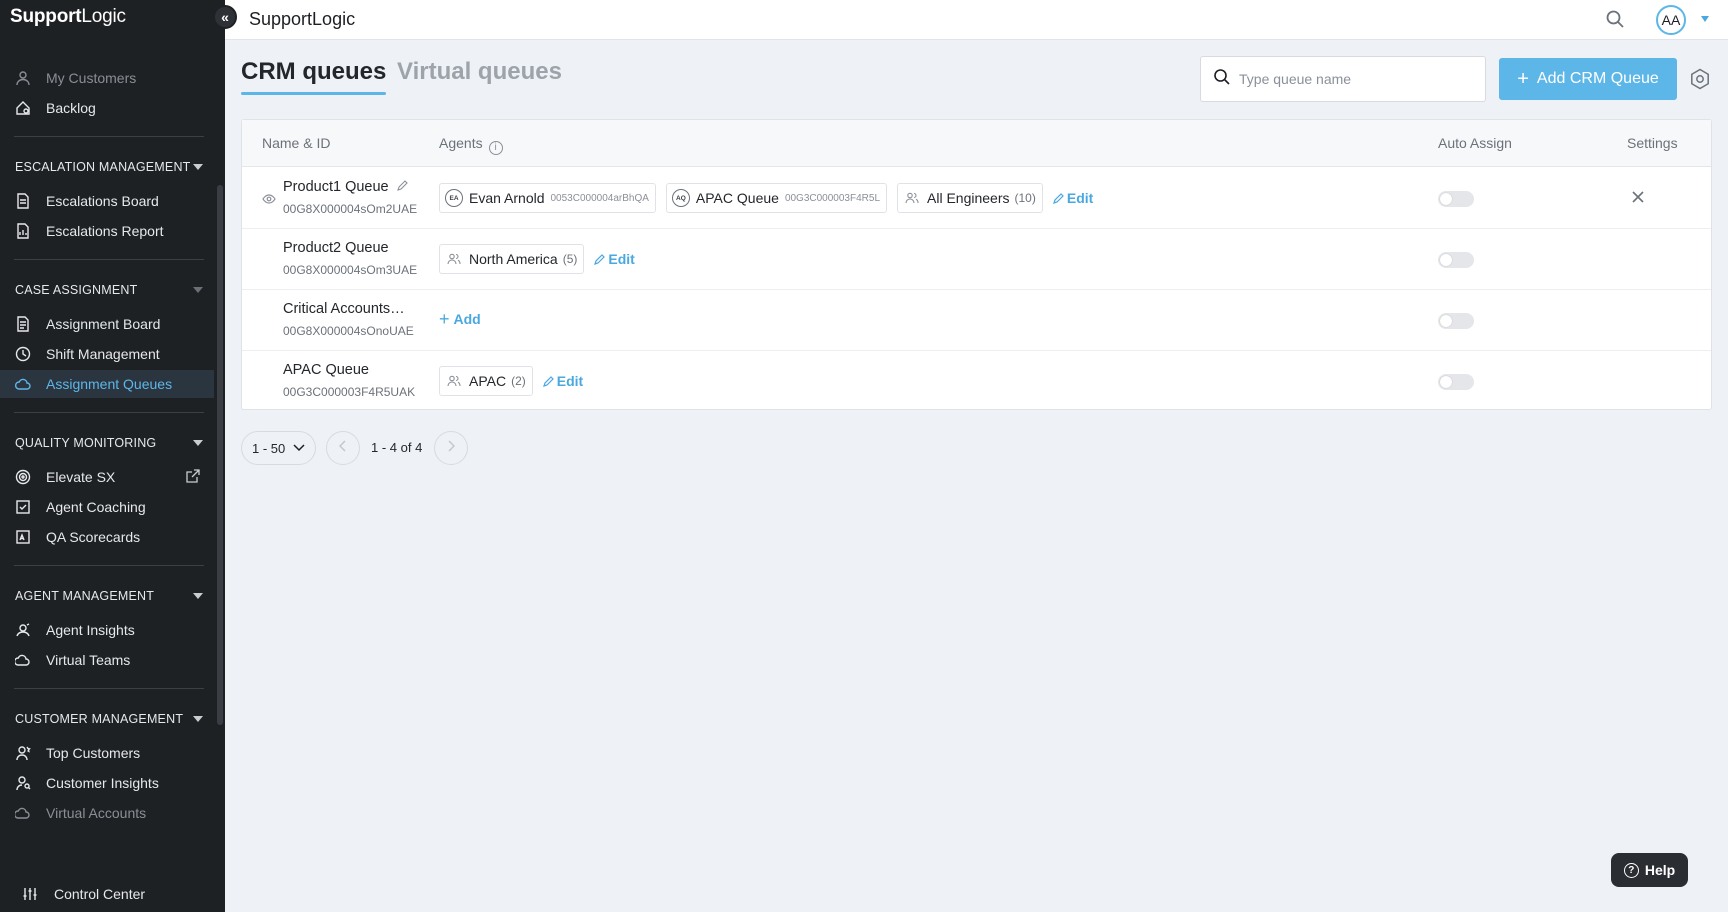 This screenshot has height=912, width=1728. What do you see at coordinates (23, 783) in the screenshot?
I see `customer-search-icon` at bounding box center [23, 783].